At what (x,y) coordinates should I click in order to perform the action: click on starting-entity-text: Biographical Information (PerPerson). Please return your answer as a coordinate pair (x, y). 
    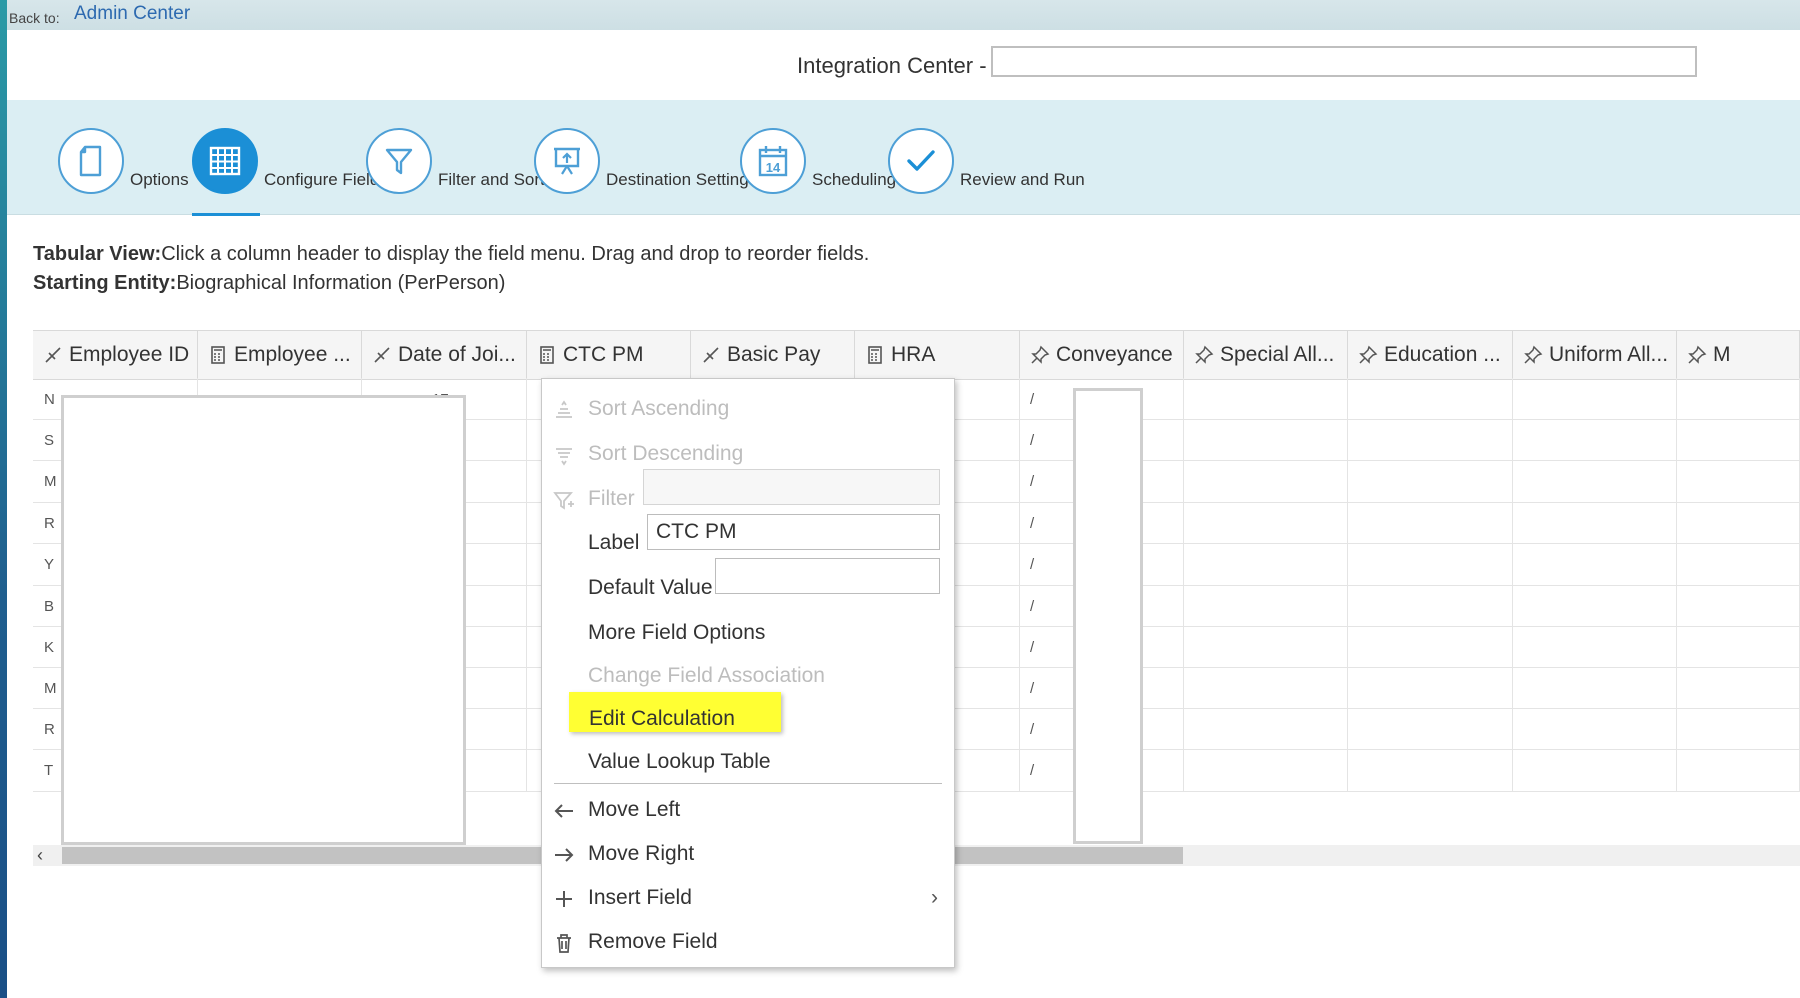
    Looking at the image, I should click on (341, 283).